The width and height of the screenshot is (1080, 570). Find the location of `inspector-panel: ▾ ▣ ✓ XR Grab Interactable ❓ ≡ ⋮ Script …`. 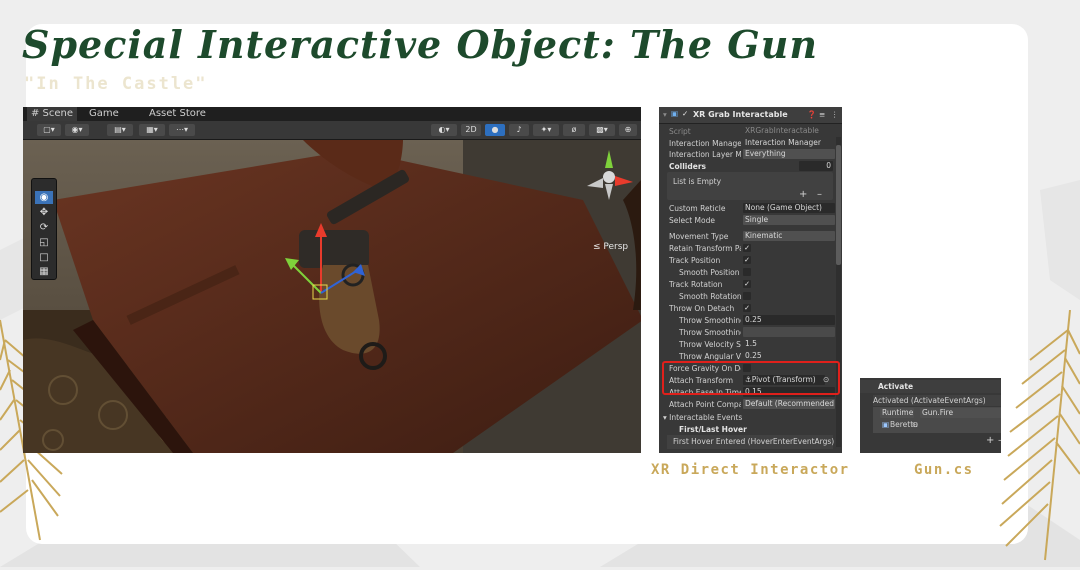

inspector-panel: ▾ ▣ ✓ XR Grab Interactable ❓ ≡ ⋮ Script … is located at coordinates (750, 280).